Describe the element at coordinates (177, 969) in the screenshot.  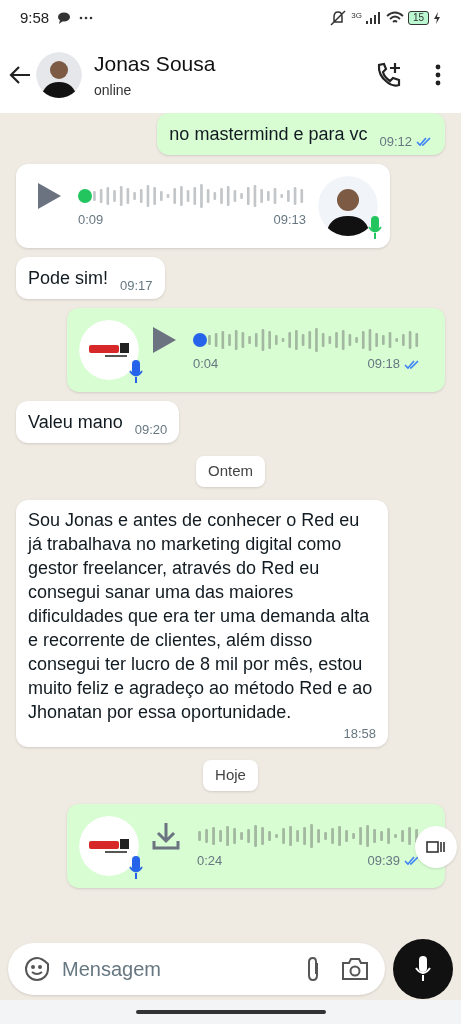
I see `message-input: Mensagem` at that location.